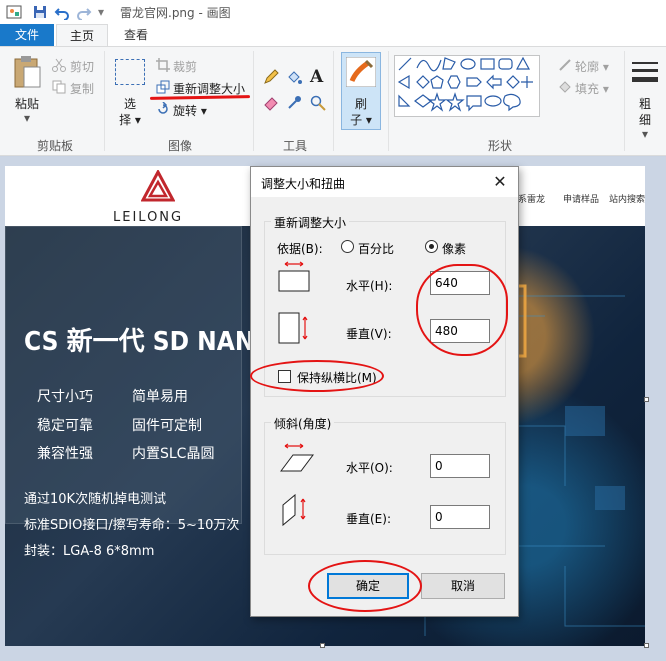 The height and width of the screenshot is (661, 666). What do you see at coordinates (293, 328) in the screenshot?
I see `vertical-resize-icon` at bounding box center [293, 328].